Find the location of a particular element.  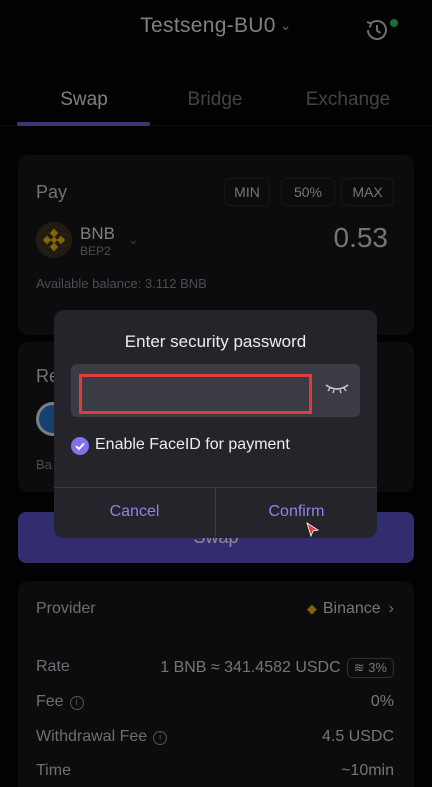

password-input is located at coordinates (195, 394).